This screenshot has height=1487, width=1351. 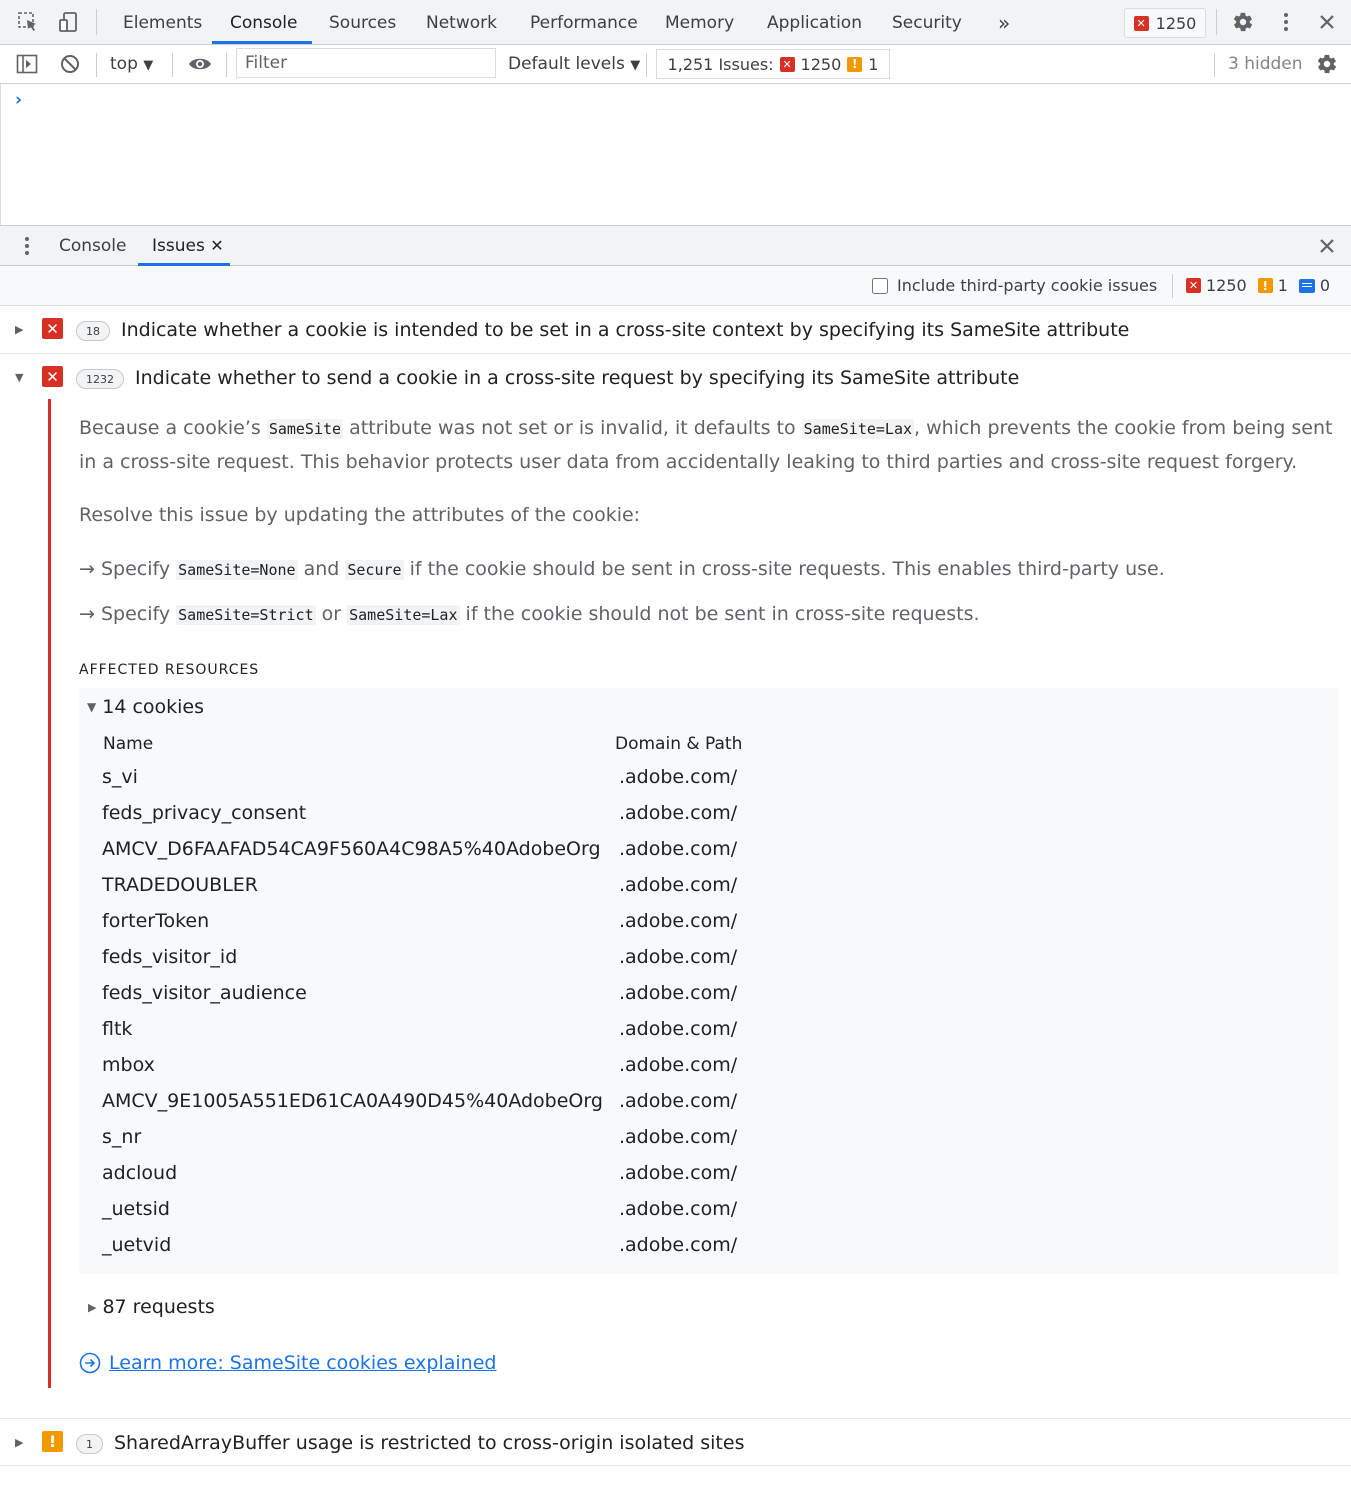 What do you see at coordinates (1243, 22) in the screenshot?
I see `settings-gear-icon` at bounding box center [1243, 22].